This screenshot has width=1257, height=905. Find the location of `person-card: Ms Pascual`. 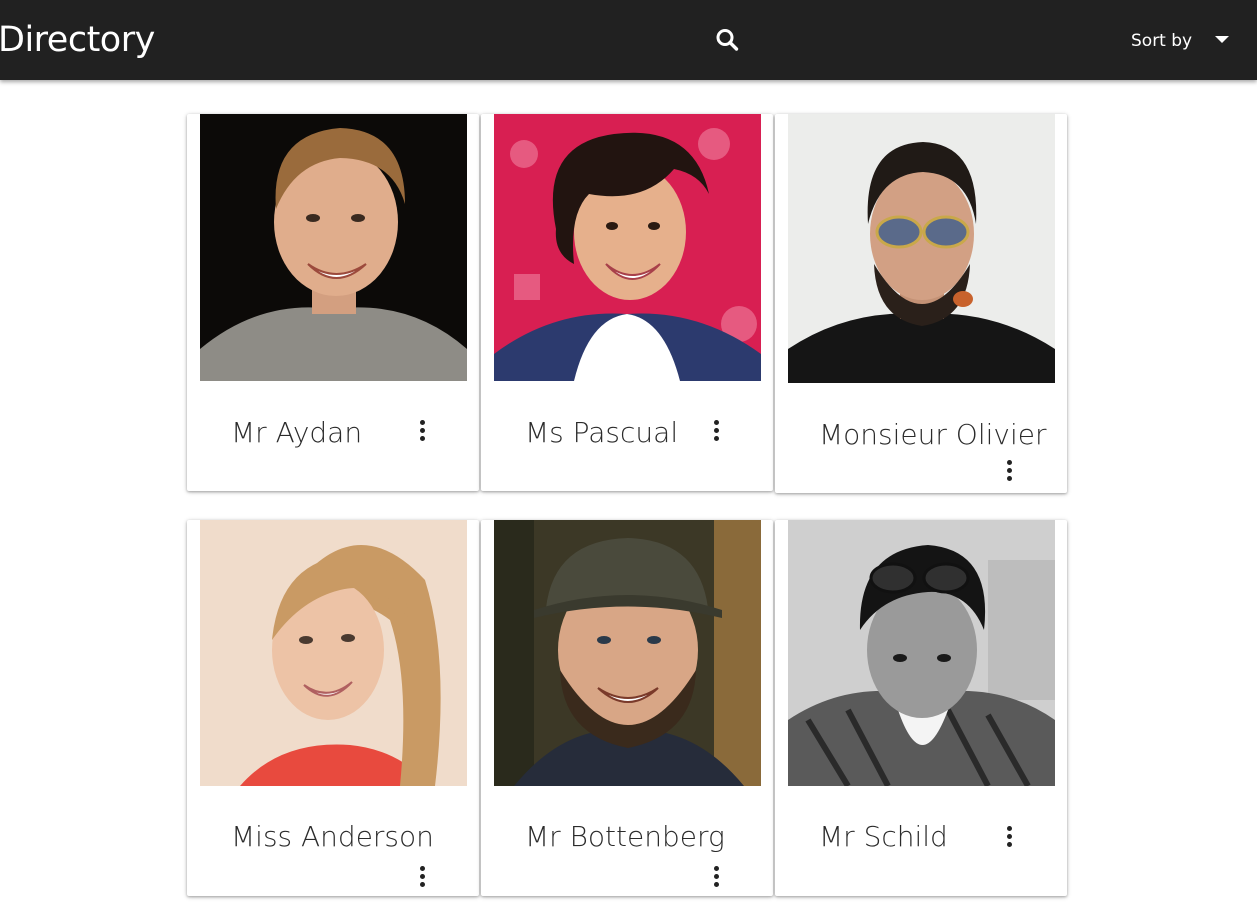

person-card: Ms Pascual is located at coordinates (627, 302).